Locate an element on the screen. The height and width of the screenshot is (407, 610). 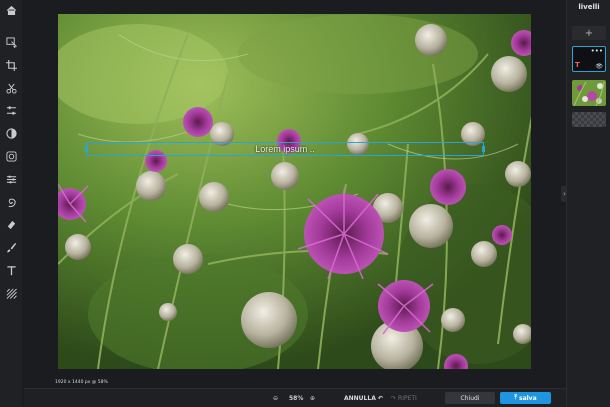
text-icon is located at coordinates (11, 270).